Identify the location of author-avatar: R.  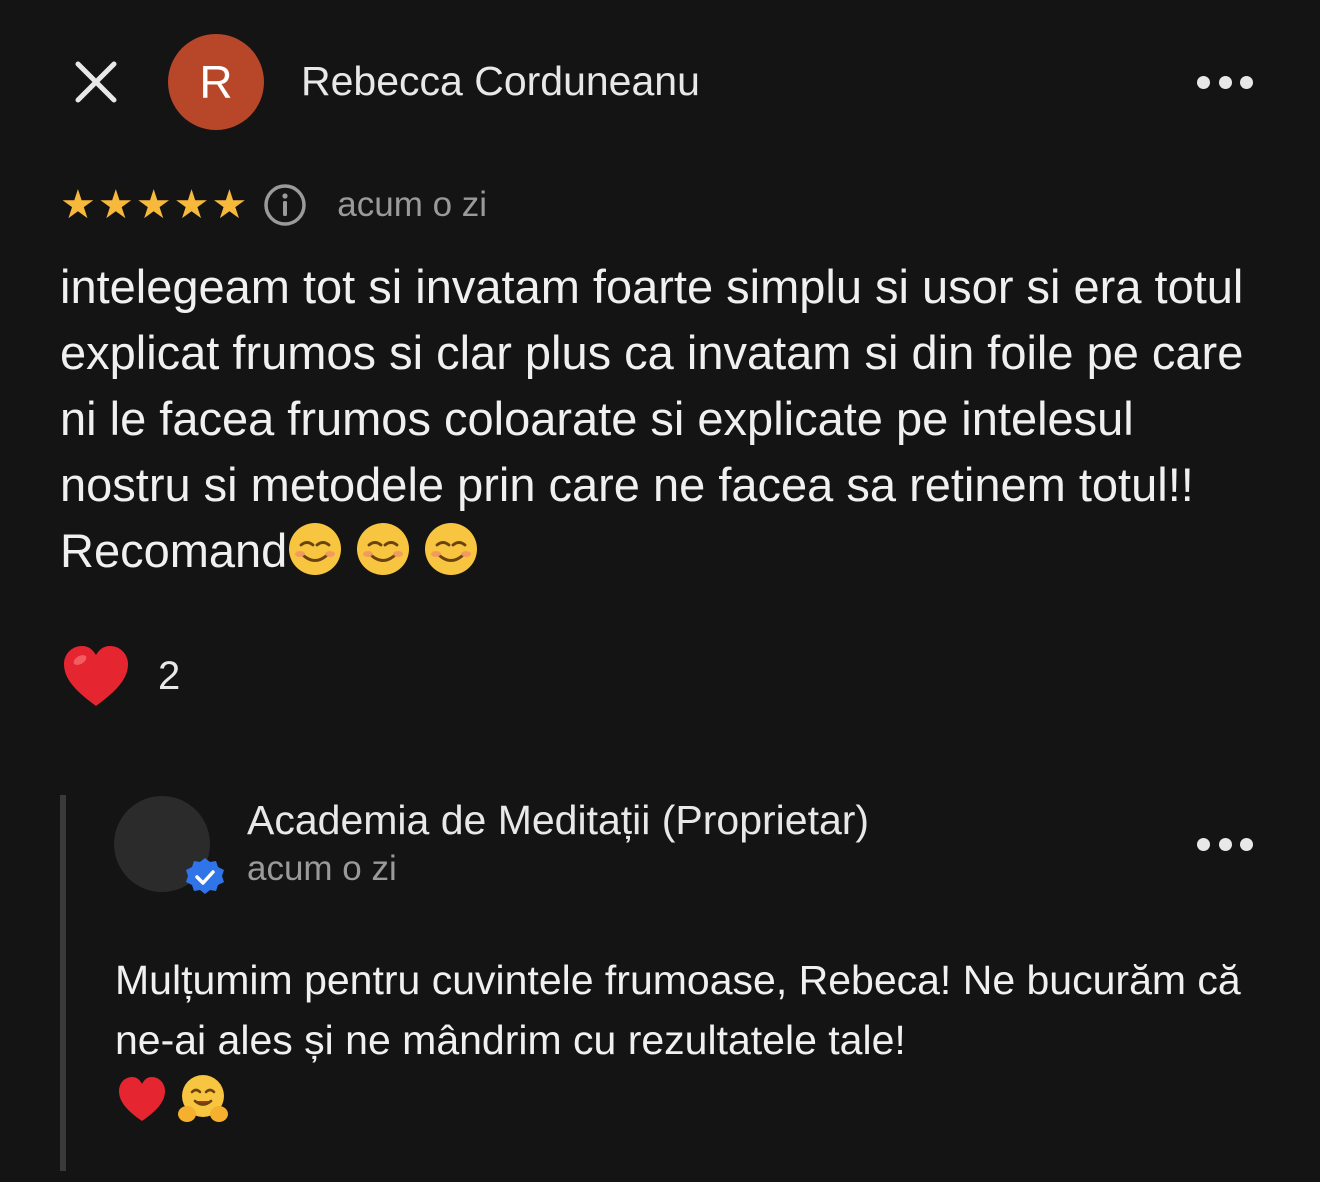
(216, 82).